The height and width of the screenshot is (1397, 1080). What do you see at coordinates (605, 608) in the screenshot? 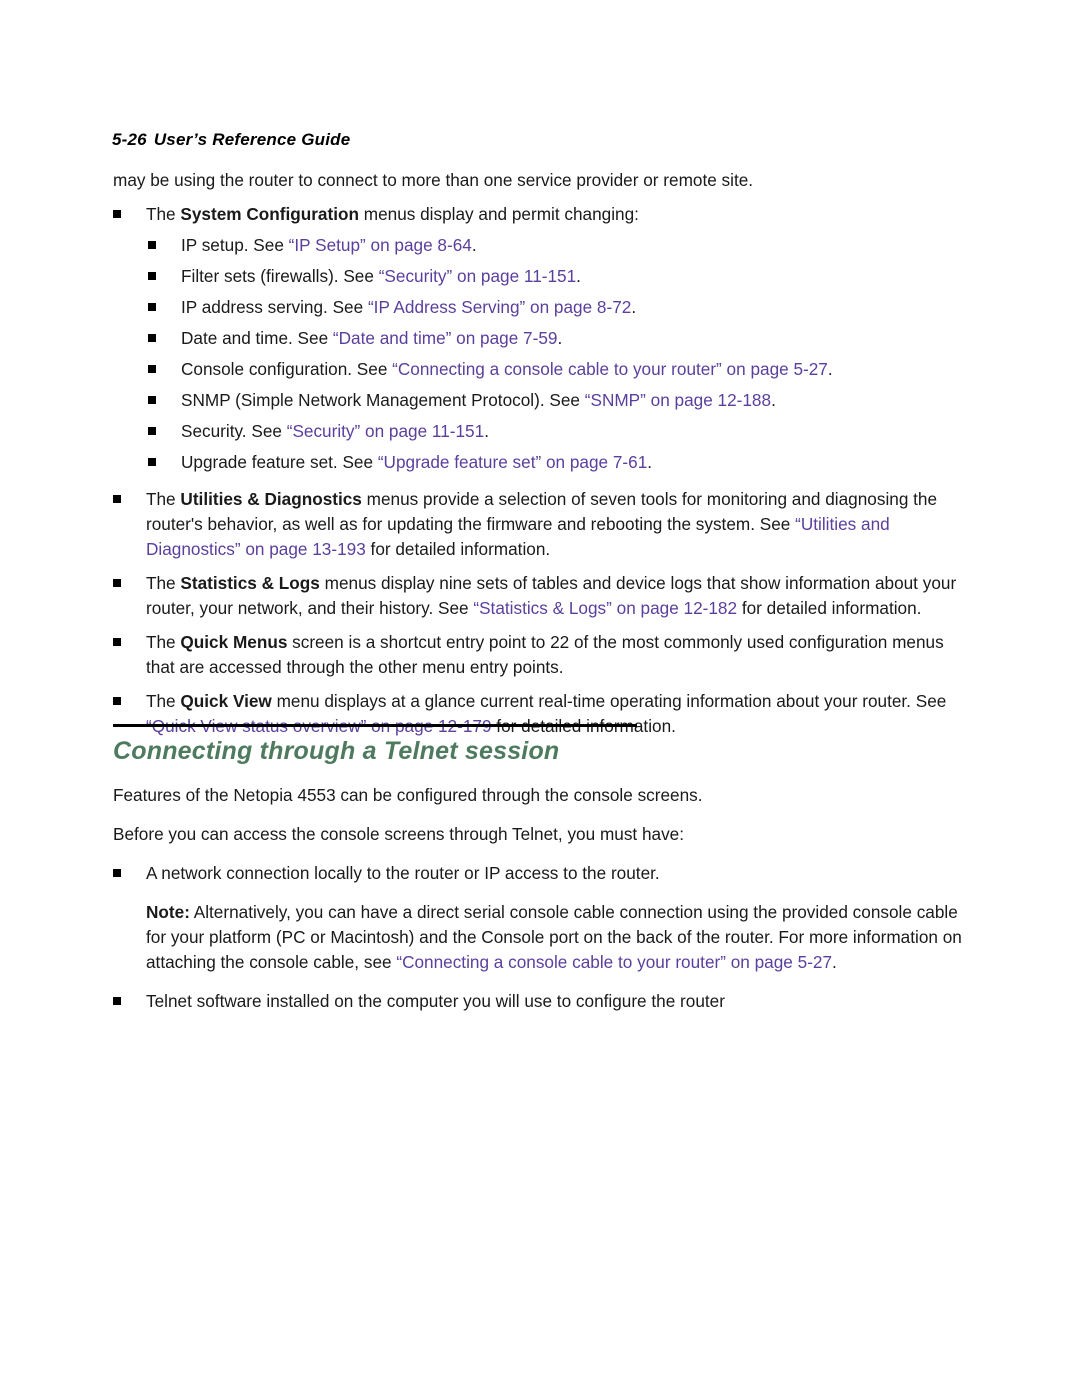
I see `cross-reference-link: “Statistics & Logs” on page 12-182` at bounding box center [605, 608].